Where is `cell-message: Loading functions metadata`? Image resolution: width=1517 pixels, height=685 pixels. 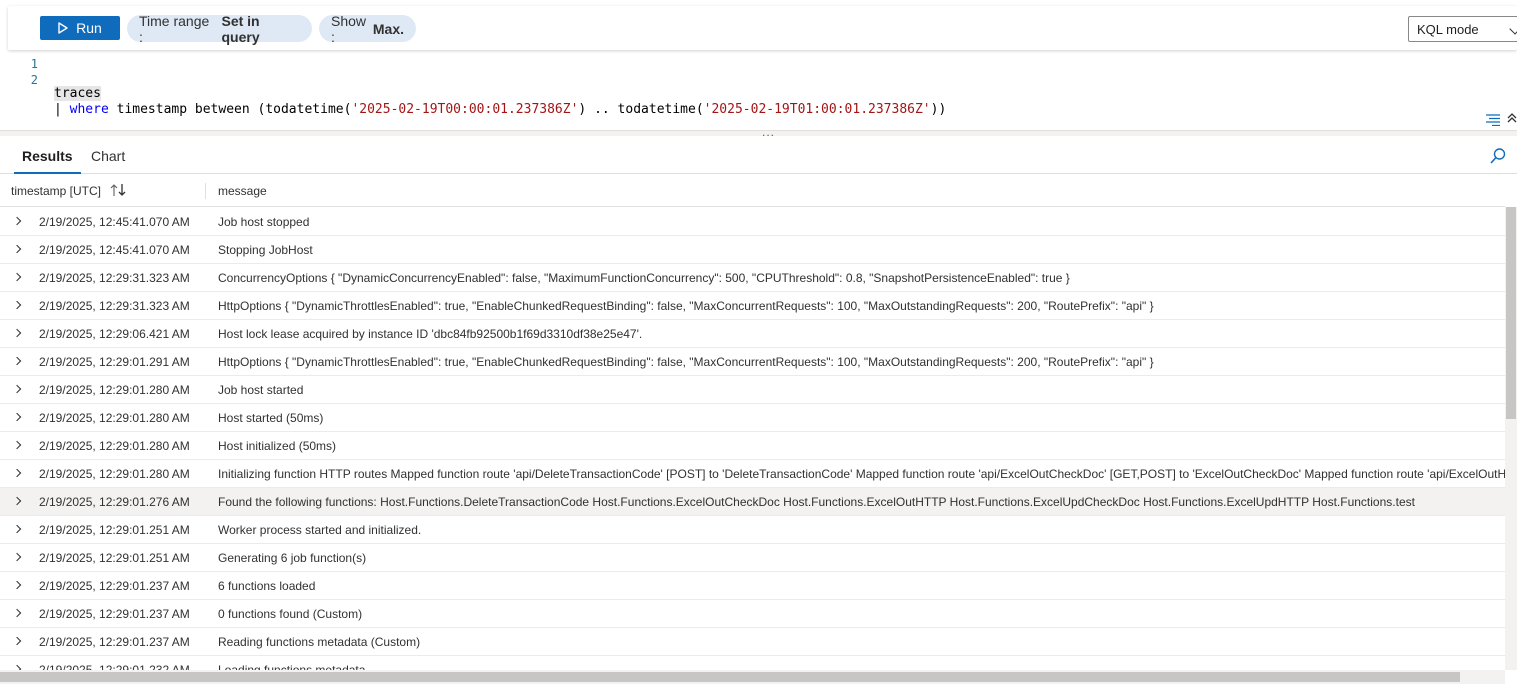
cell-message: Loading functions metadata is located at coordinates (292, 666).